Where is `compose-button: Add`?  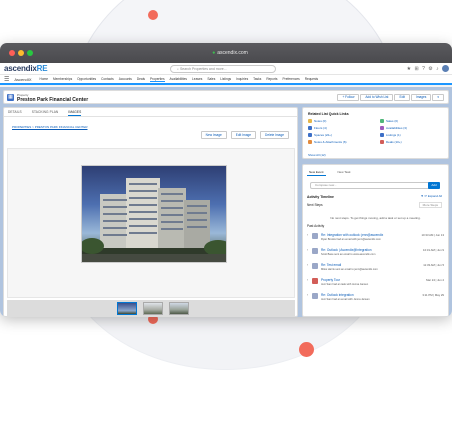
compose-button: Add is located at coordinates (434, 185).